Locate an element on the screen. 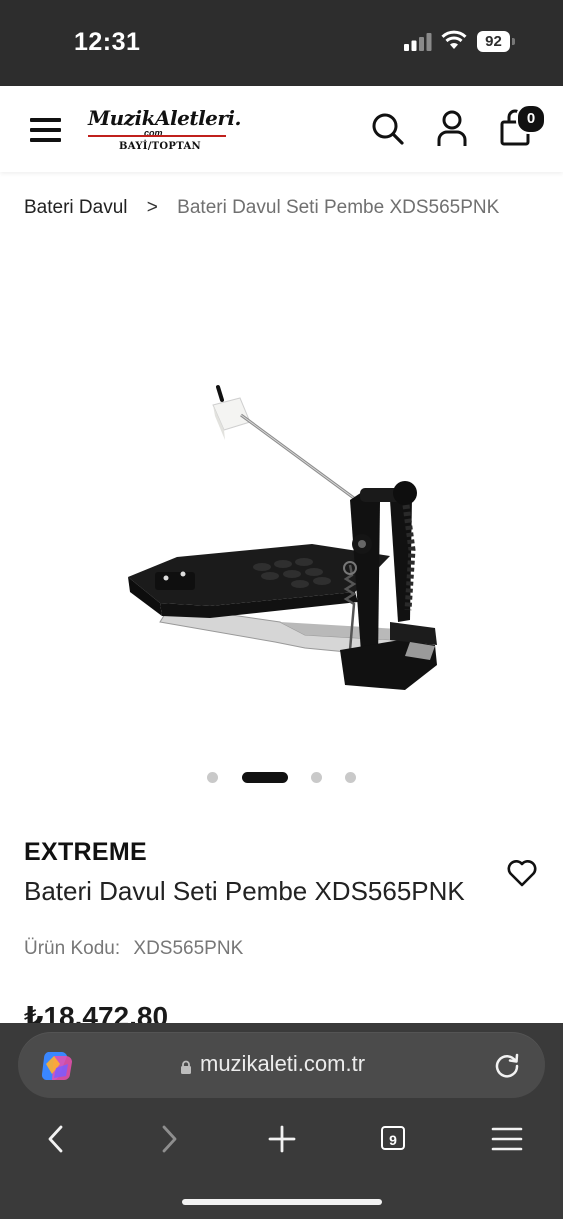  logo-tagline: BAYİ/TOPTAN is located at coordinates (160, 146).